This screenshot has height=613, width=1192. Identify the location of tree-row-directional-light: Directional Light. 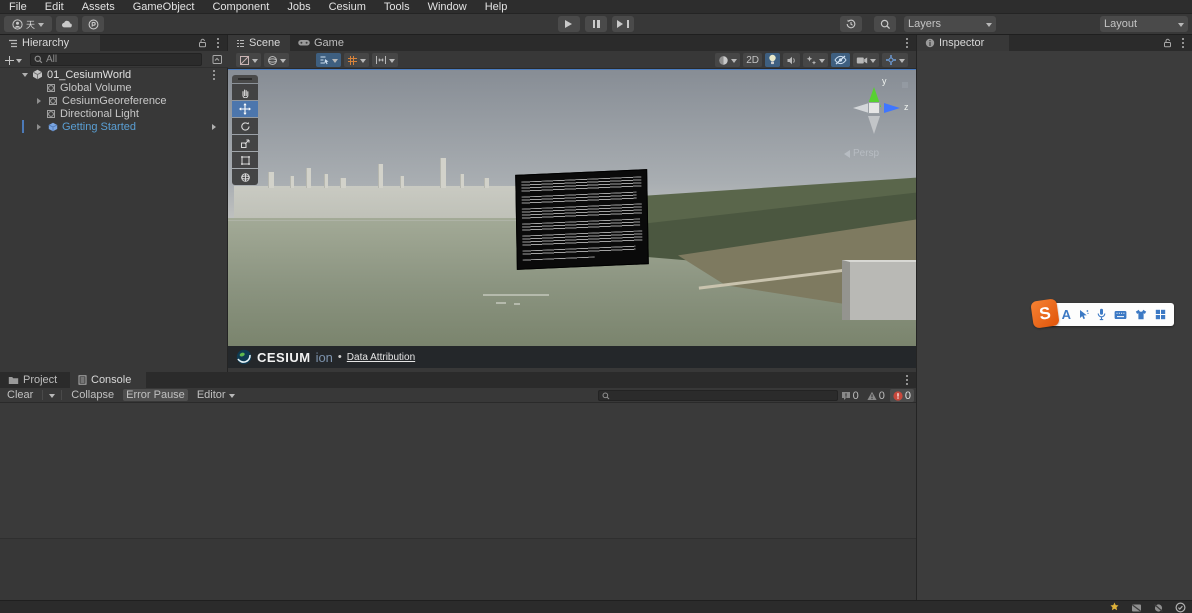
(113, 113).